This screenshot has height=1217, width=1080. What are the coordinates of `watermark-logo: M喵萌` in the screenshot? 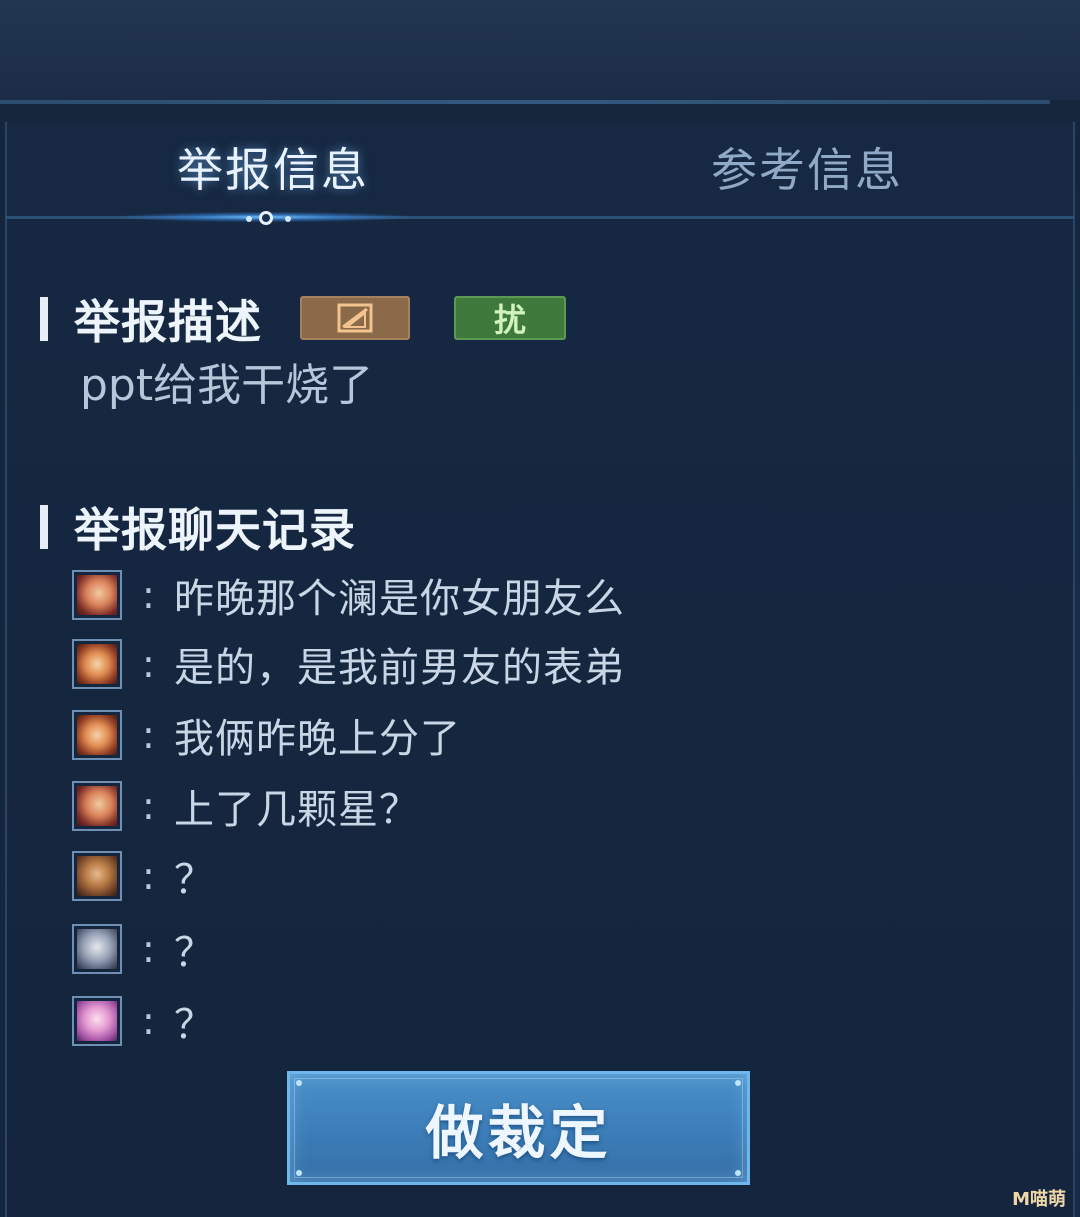 It's located at (1039, 1199).